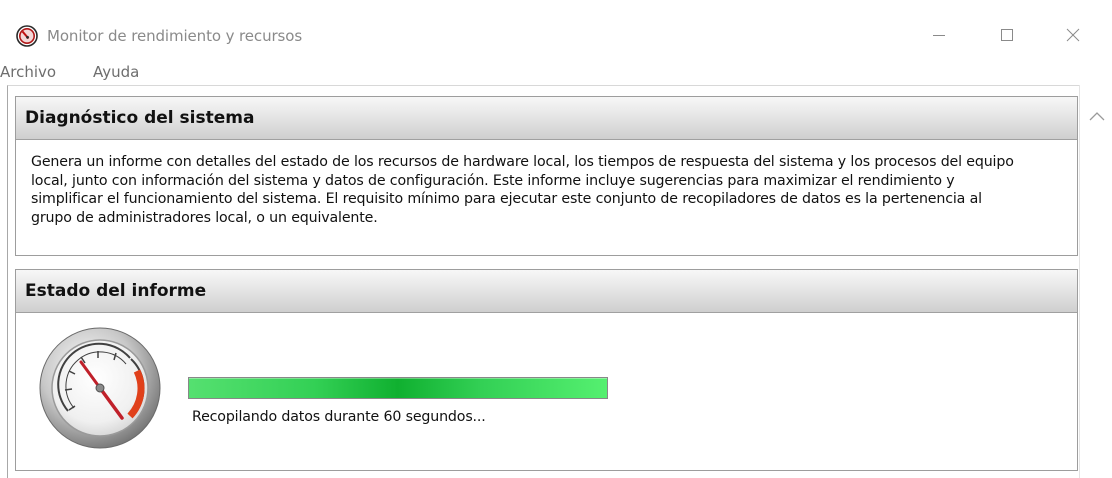  What do you see at coordinates (546, 291) in the screenshot?
I see `report-status-header: Estado del informe` at bounding box center [546, 291].